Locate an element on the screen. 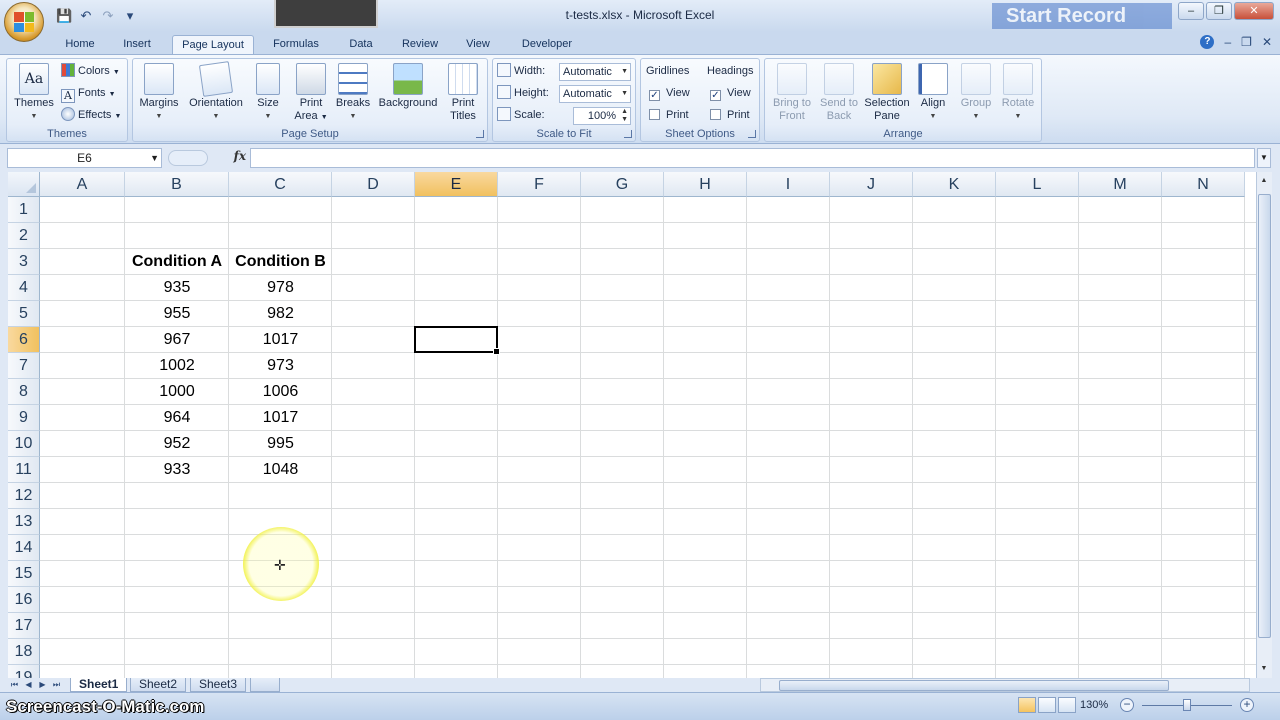 Image resolution: width=1280 pixels, height=720 pixels. next-sheet-icon: ▶ is located at coordinates (42, 685).